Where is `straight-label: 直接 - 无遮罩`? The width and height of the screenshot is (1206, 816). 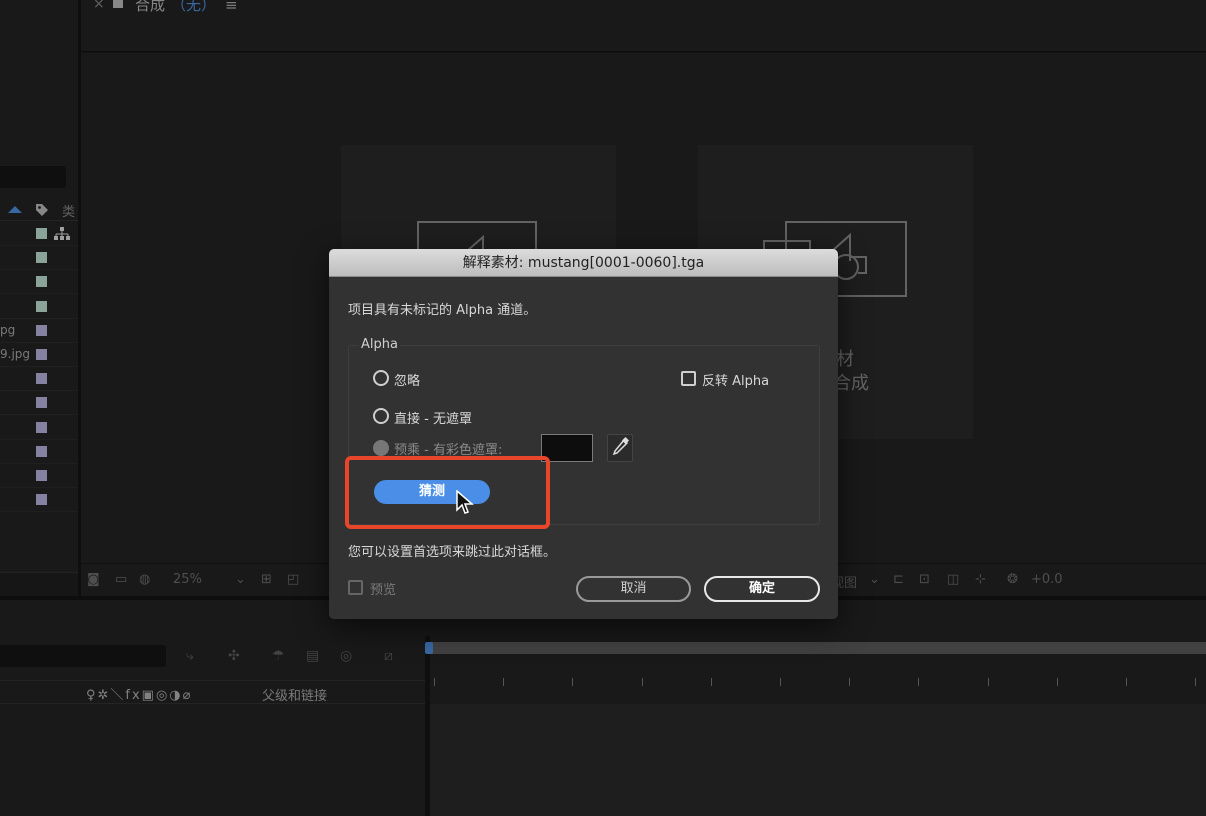 straight-label: 直接 - 无遮罩 is located at coordinates (433, 417).